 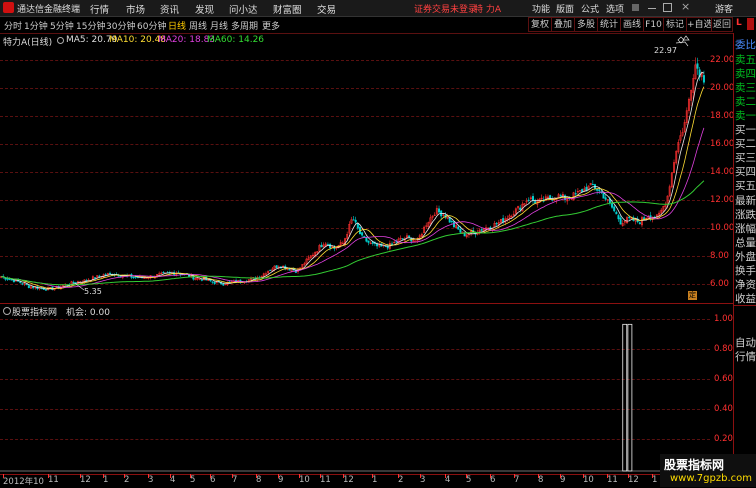 I want to click on panel-buy1: 买一, so click(x=745, y=130).